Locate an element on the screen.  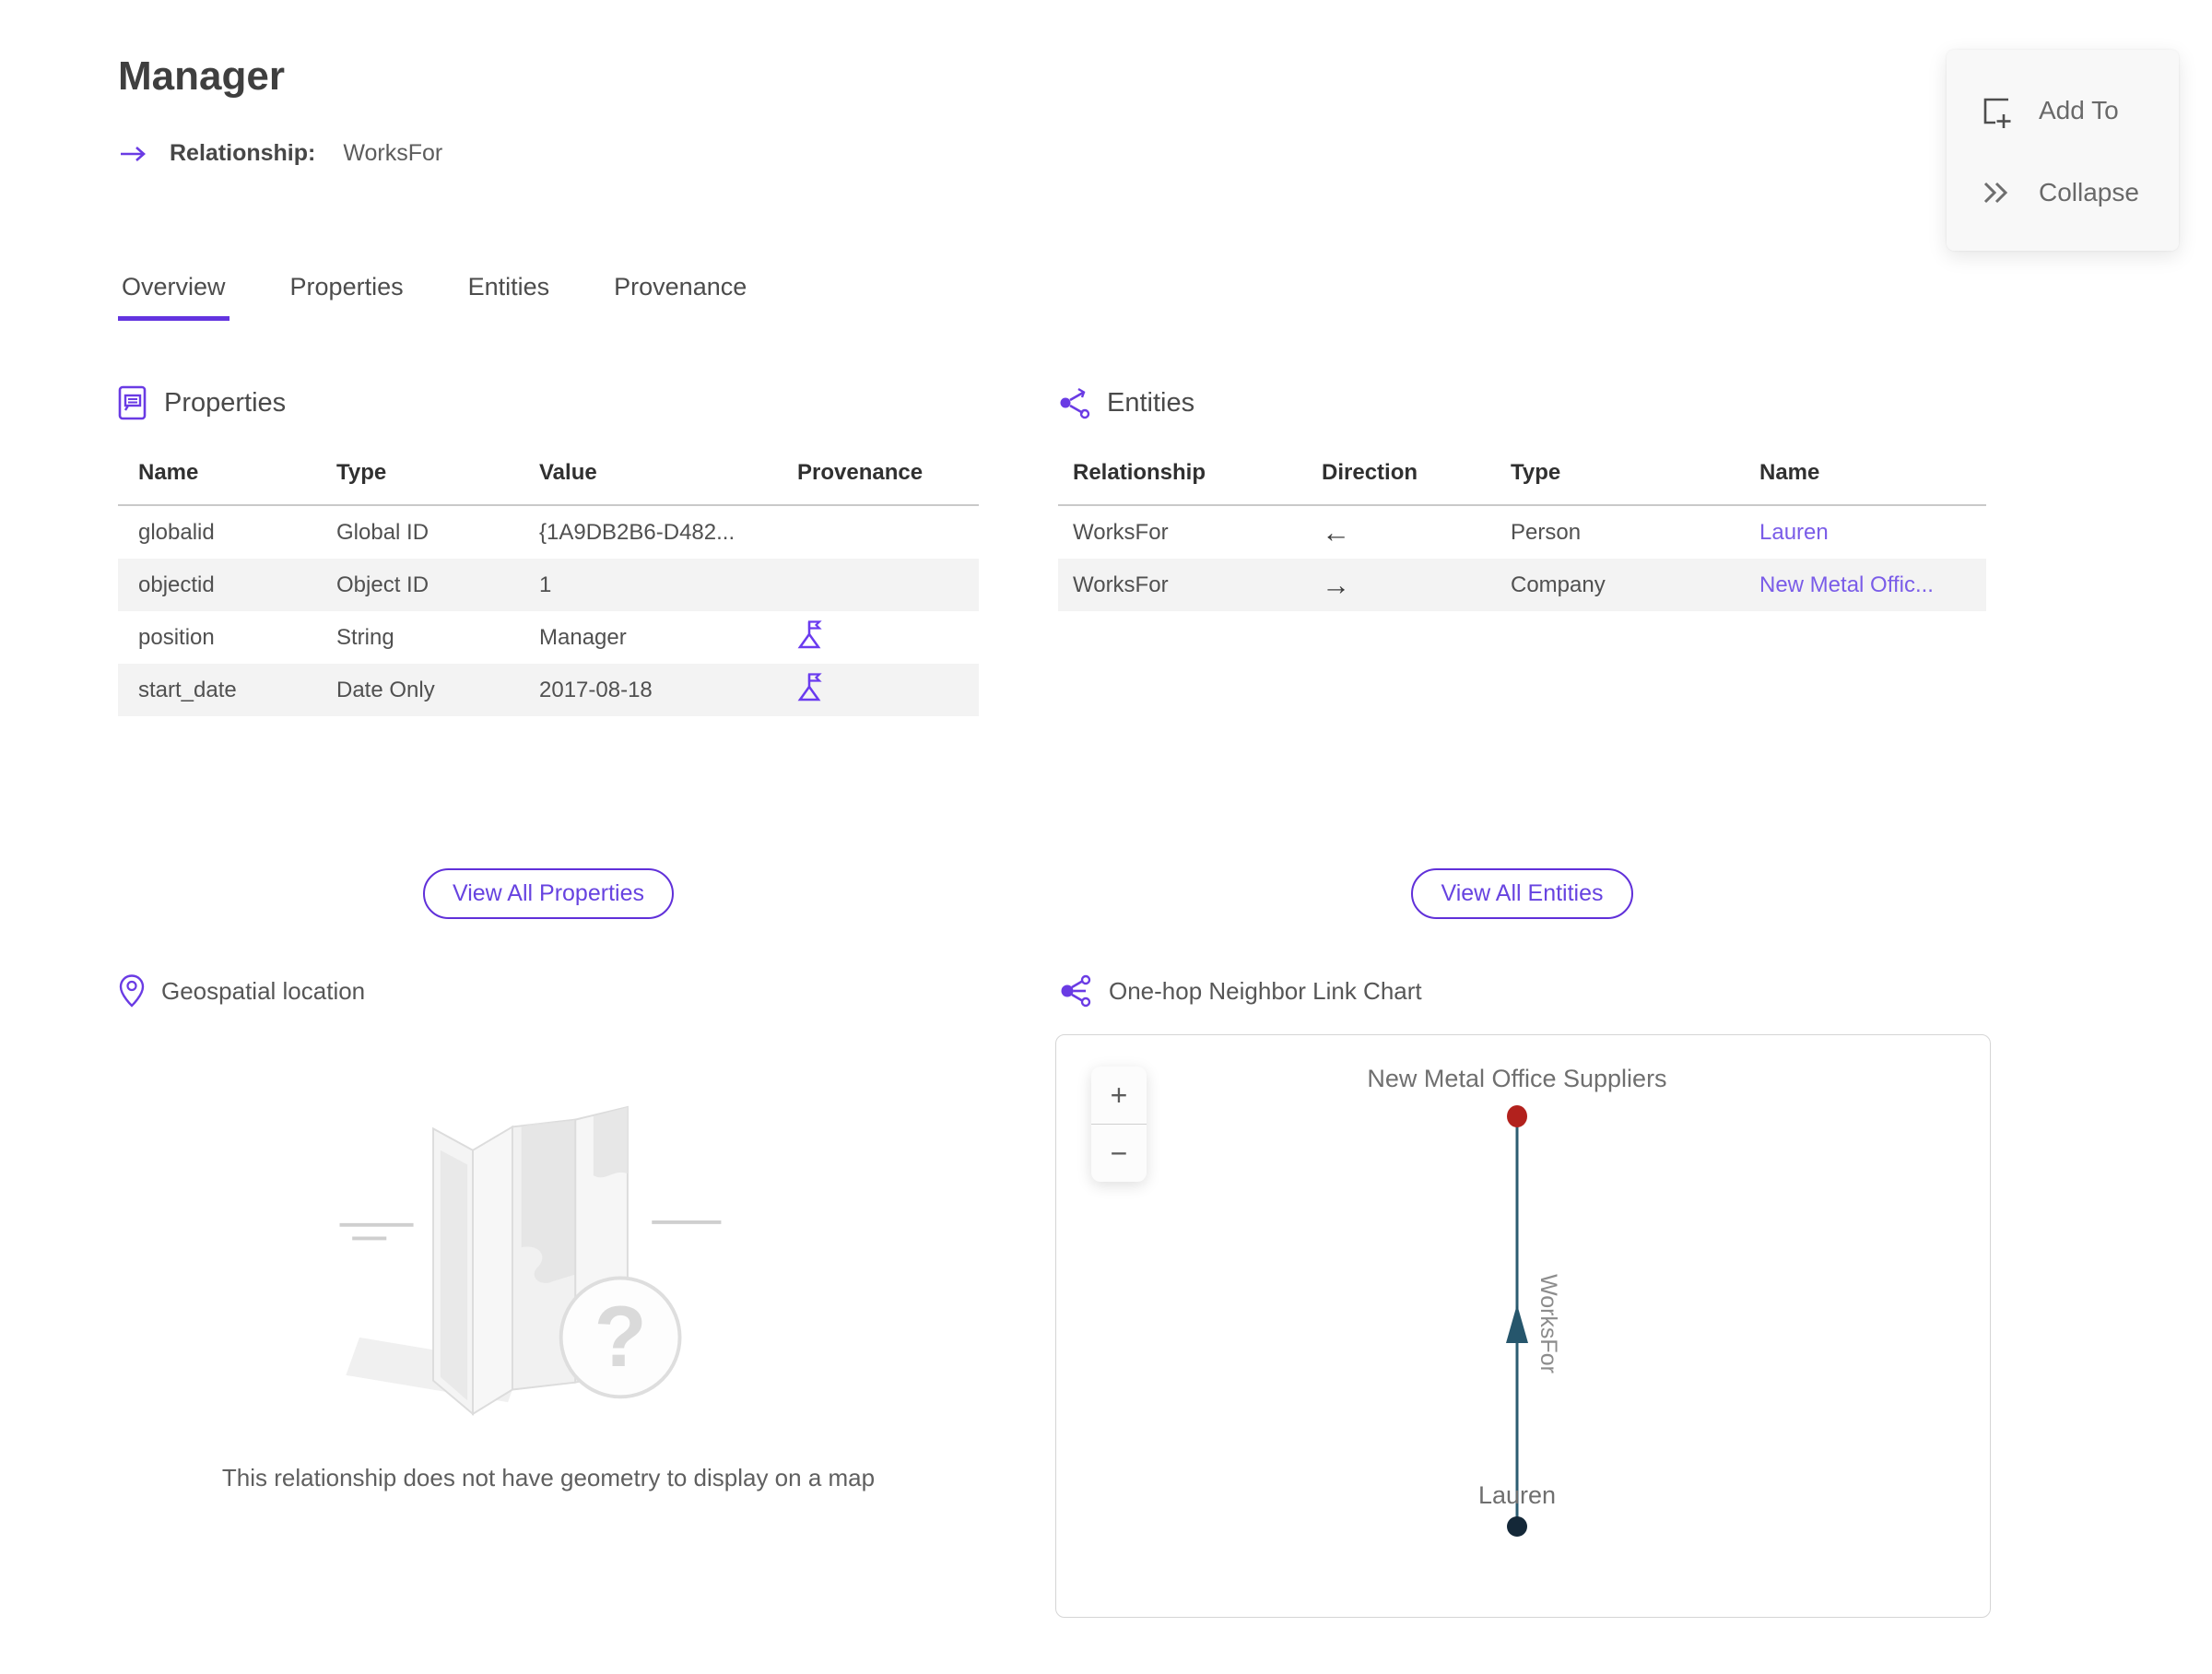
link-chart-icon is located at coordinates (1076, 991).